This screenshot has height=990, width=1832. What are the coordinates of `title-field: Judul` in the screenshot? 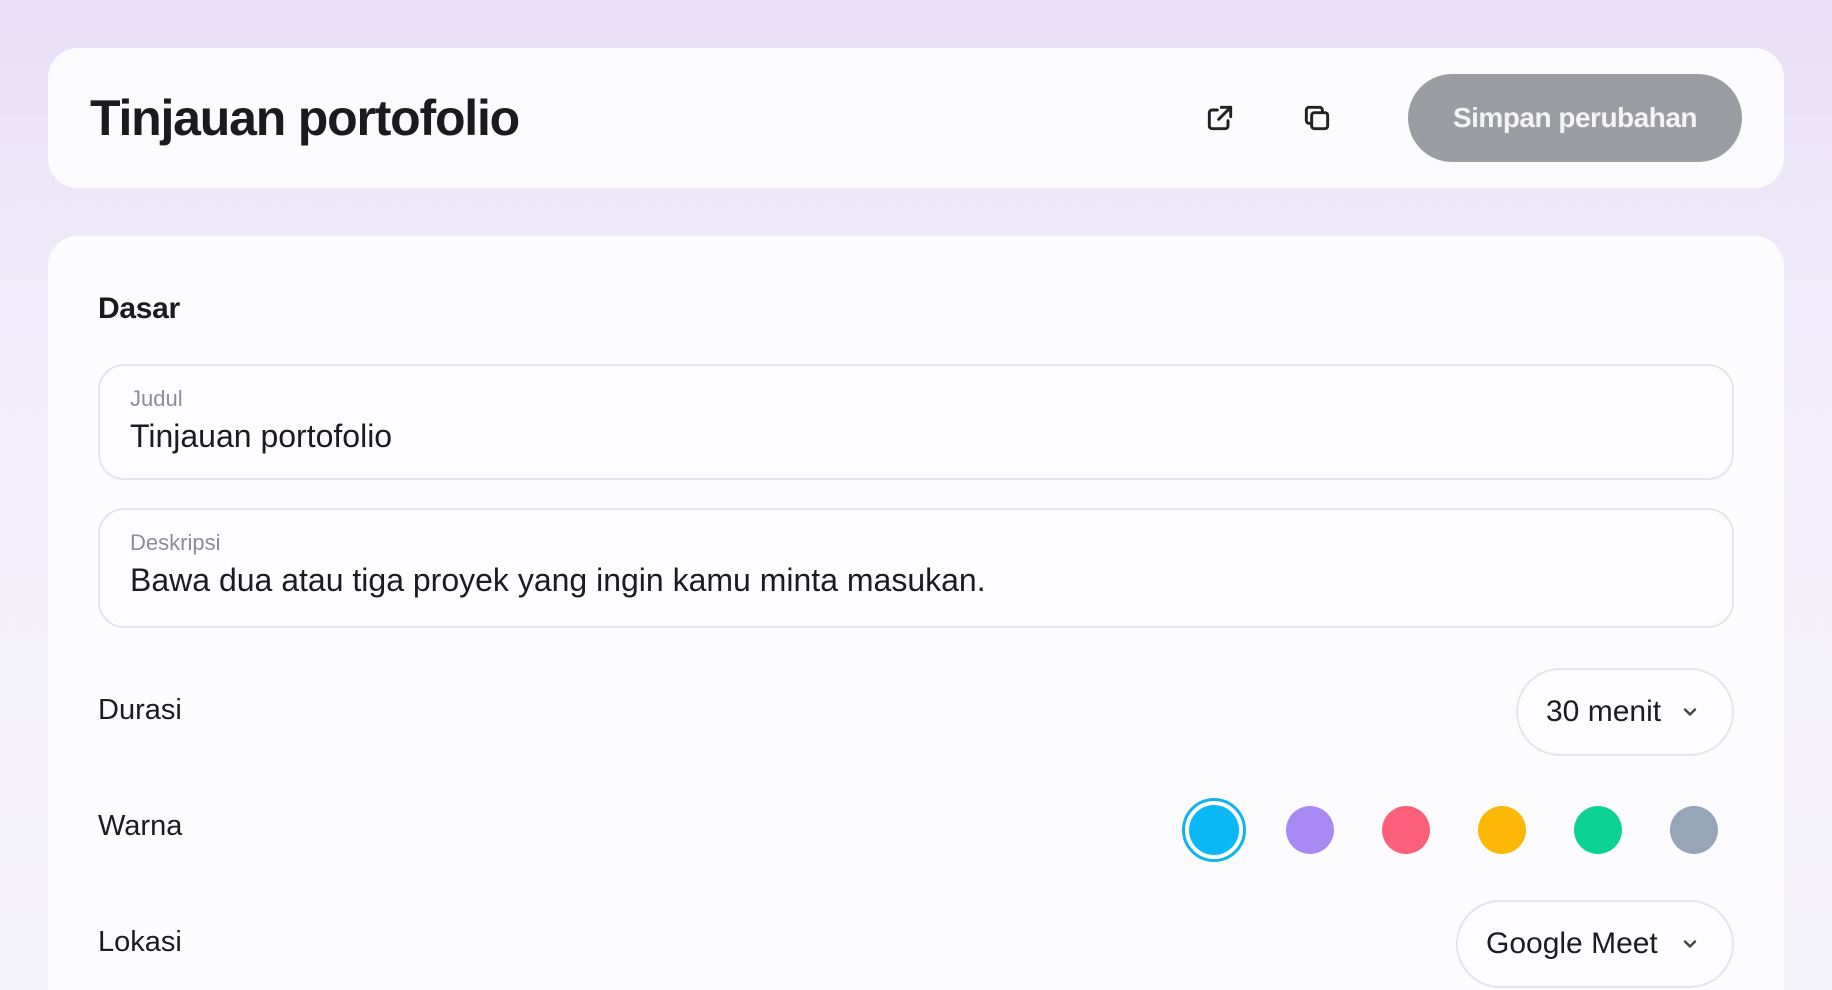 It's located at (916, 422).